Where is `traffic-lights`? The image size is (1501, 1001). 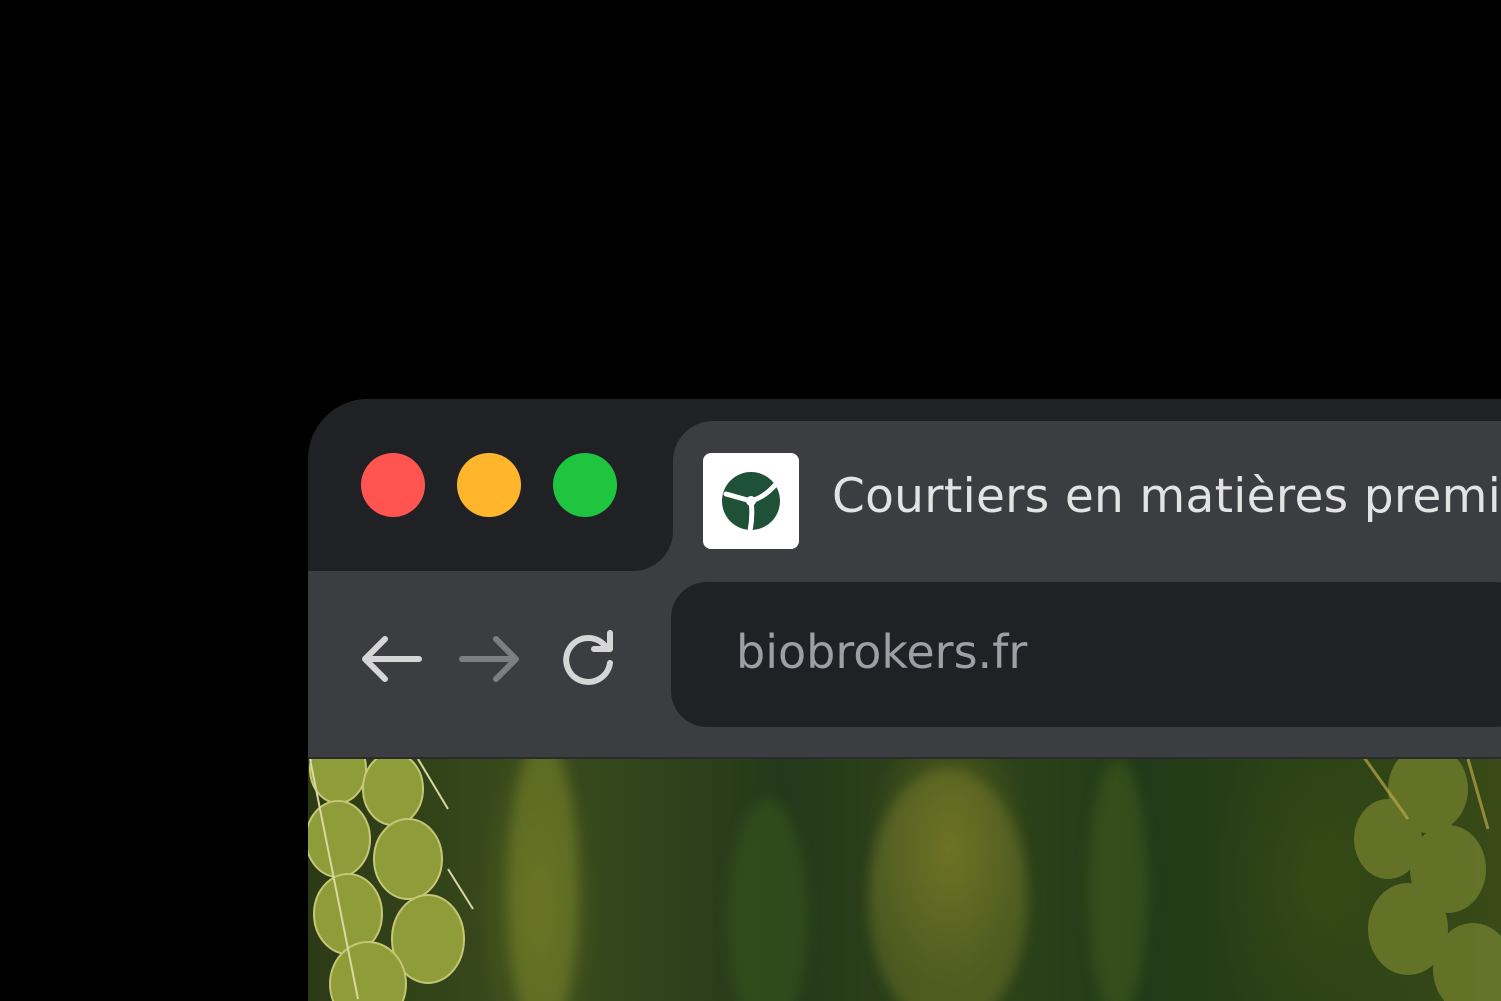
traffic-lights is located at coordinates (489, 485).